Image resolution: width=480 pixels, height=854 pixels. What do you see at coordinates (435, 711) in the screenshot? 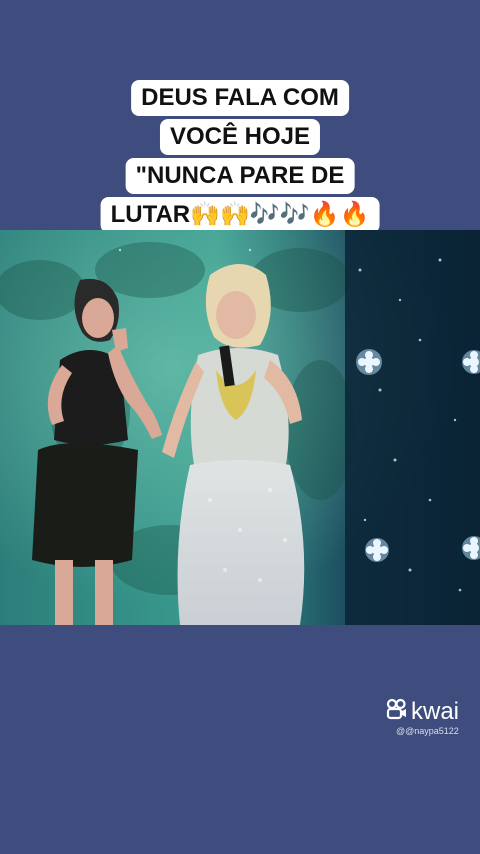
I see `kwai-brand-text: kwai` at bounding box center [435, 711].